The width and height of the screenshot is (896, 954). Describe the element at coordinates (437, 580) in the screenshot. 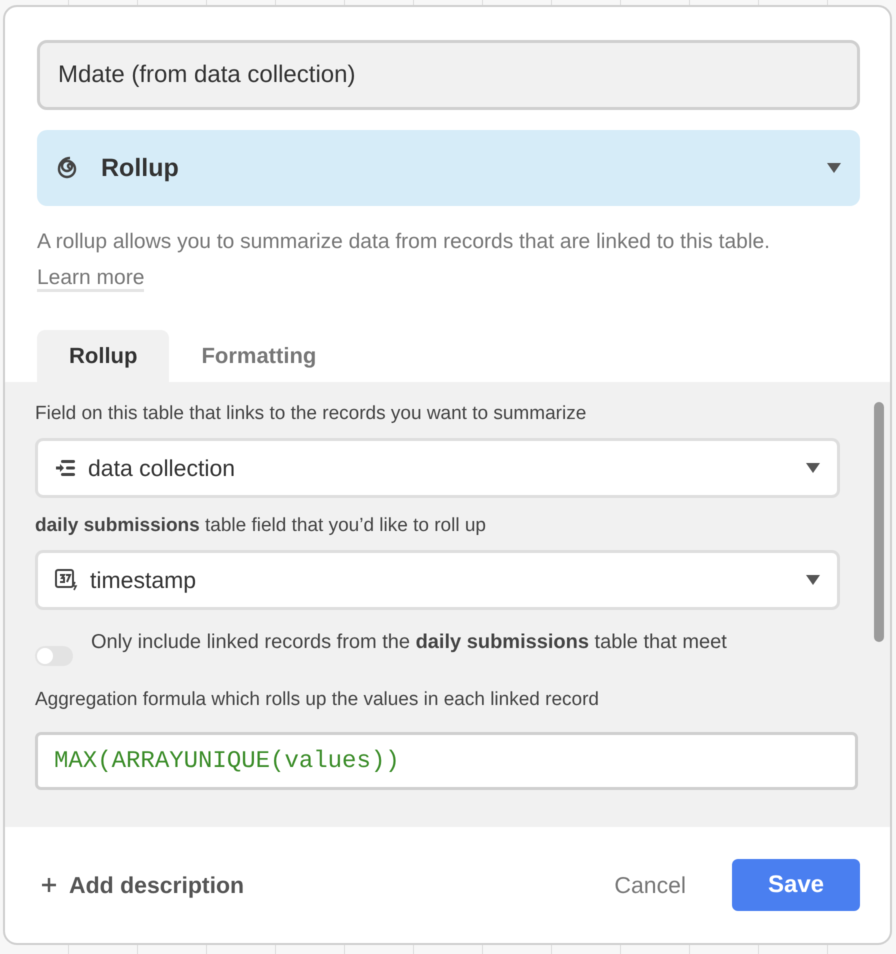

I see `rollup-field-select: timestamp` at that location.